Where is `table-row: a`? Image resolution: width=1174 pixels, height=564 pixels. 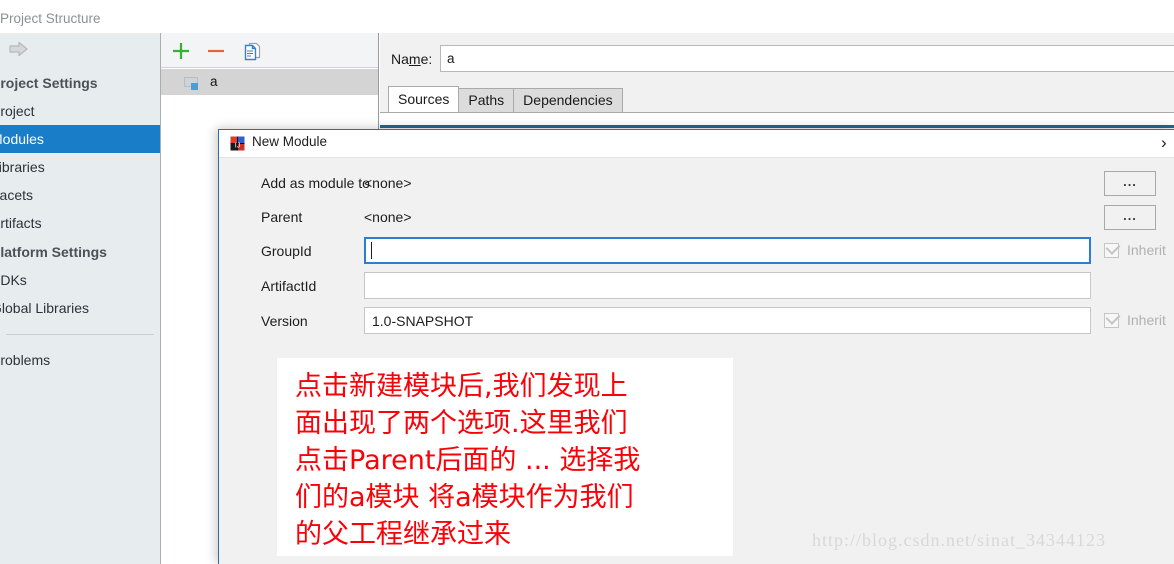
table-row: a is located at coordinates (269, 82).